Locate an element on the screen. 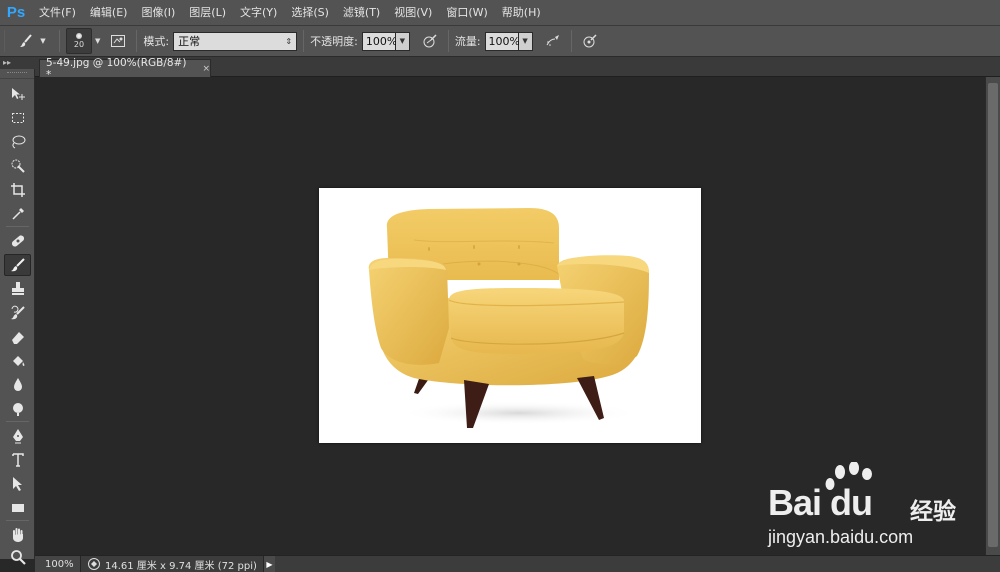  pressure-icon is located at coordinates (430, 41).